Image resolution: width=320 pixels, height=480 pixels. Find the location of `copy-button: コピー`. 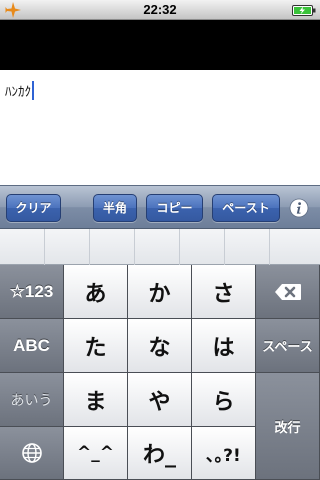

copy-button: コピー is located at coordinates (174, 208).